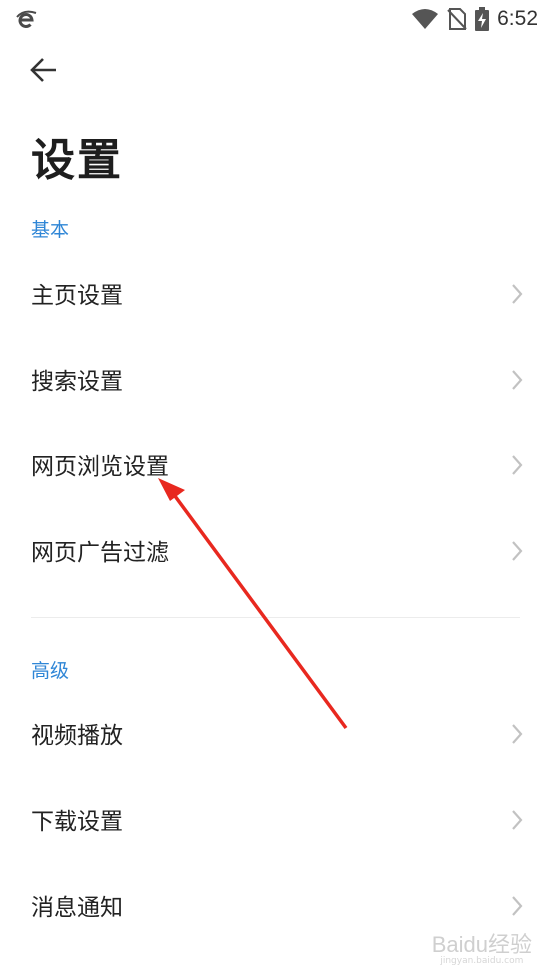 The width and height of the screenshot is (550, 979). I want to click on section-header-advanced: 高级, so click(50, 671).